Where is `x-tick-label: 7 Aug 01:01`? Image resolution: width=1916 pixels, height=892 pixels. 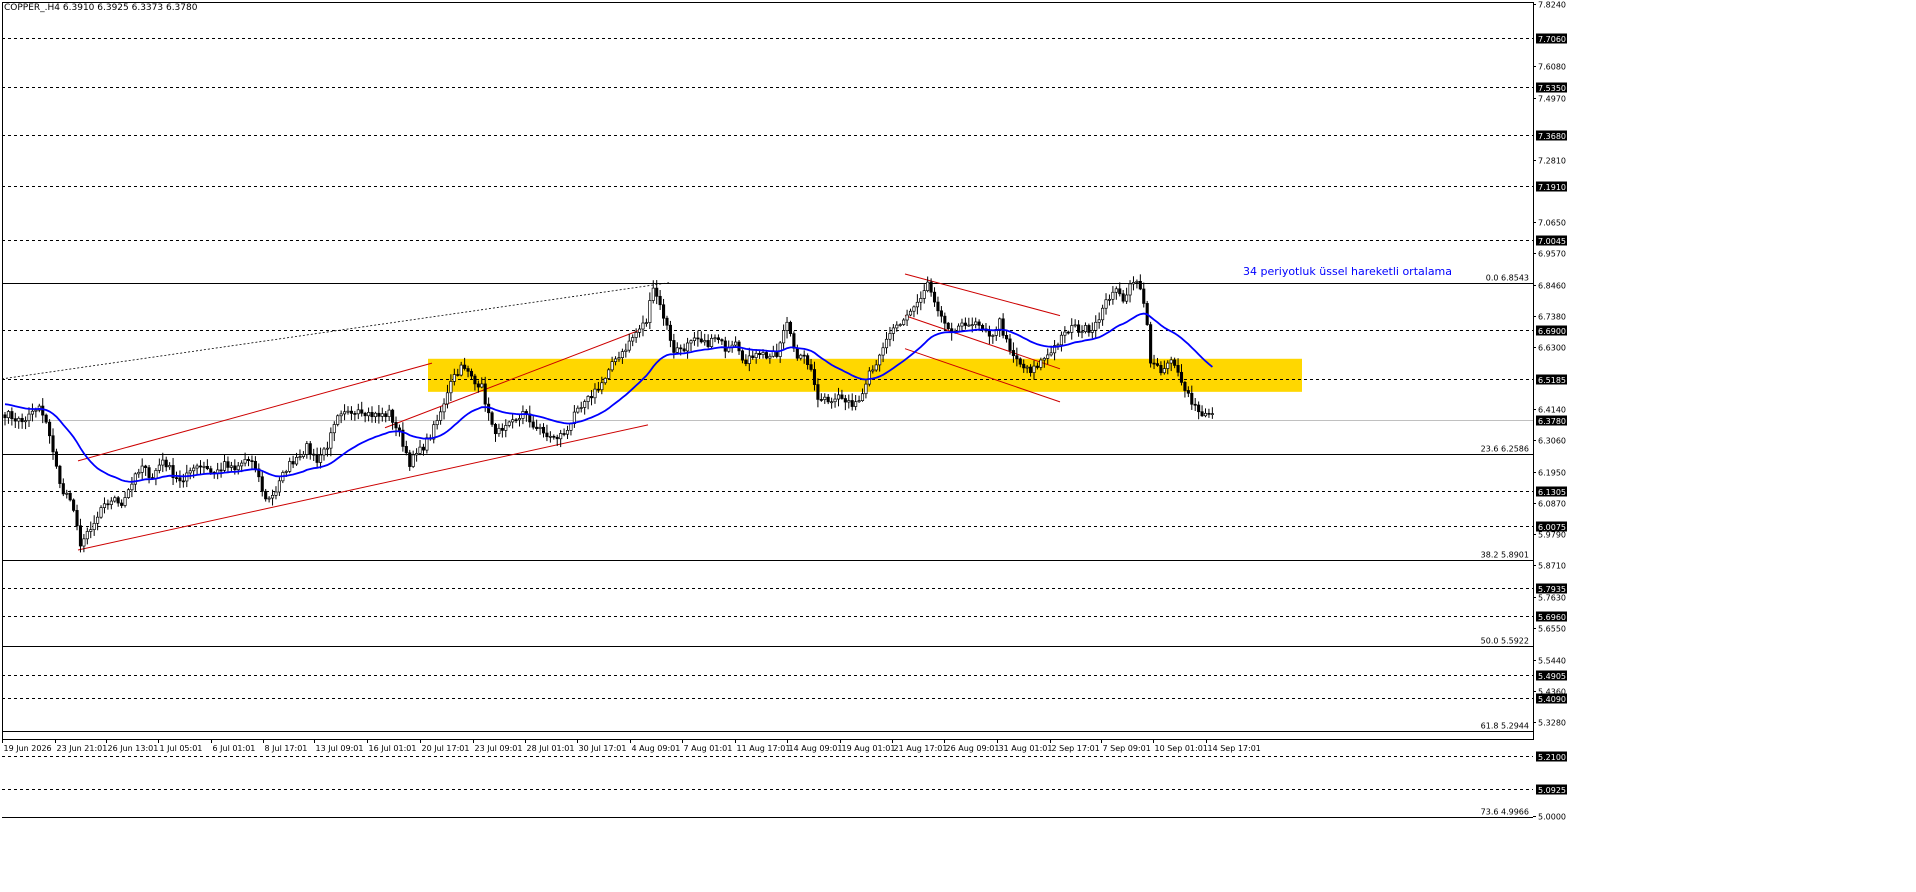 x-tick-label: 7 Aug 01:01 is located at coordinates (708, 748).